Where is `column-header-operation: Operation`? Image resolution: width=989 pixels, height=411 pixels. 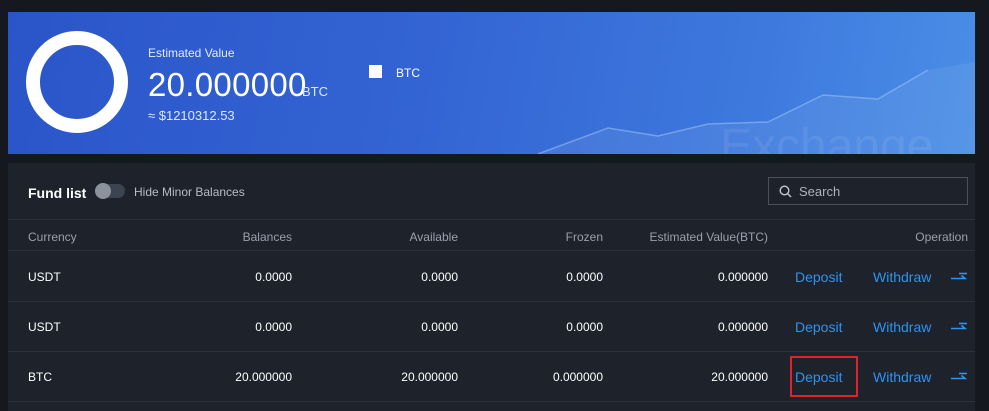
column-header-operation: Operation is located at coordinates (941, 237).